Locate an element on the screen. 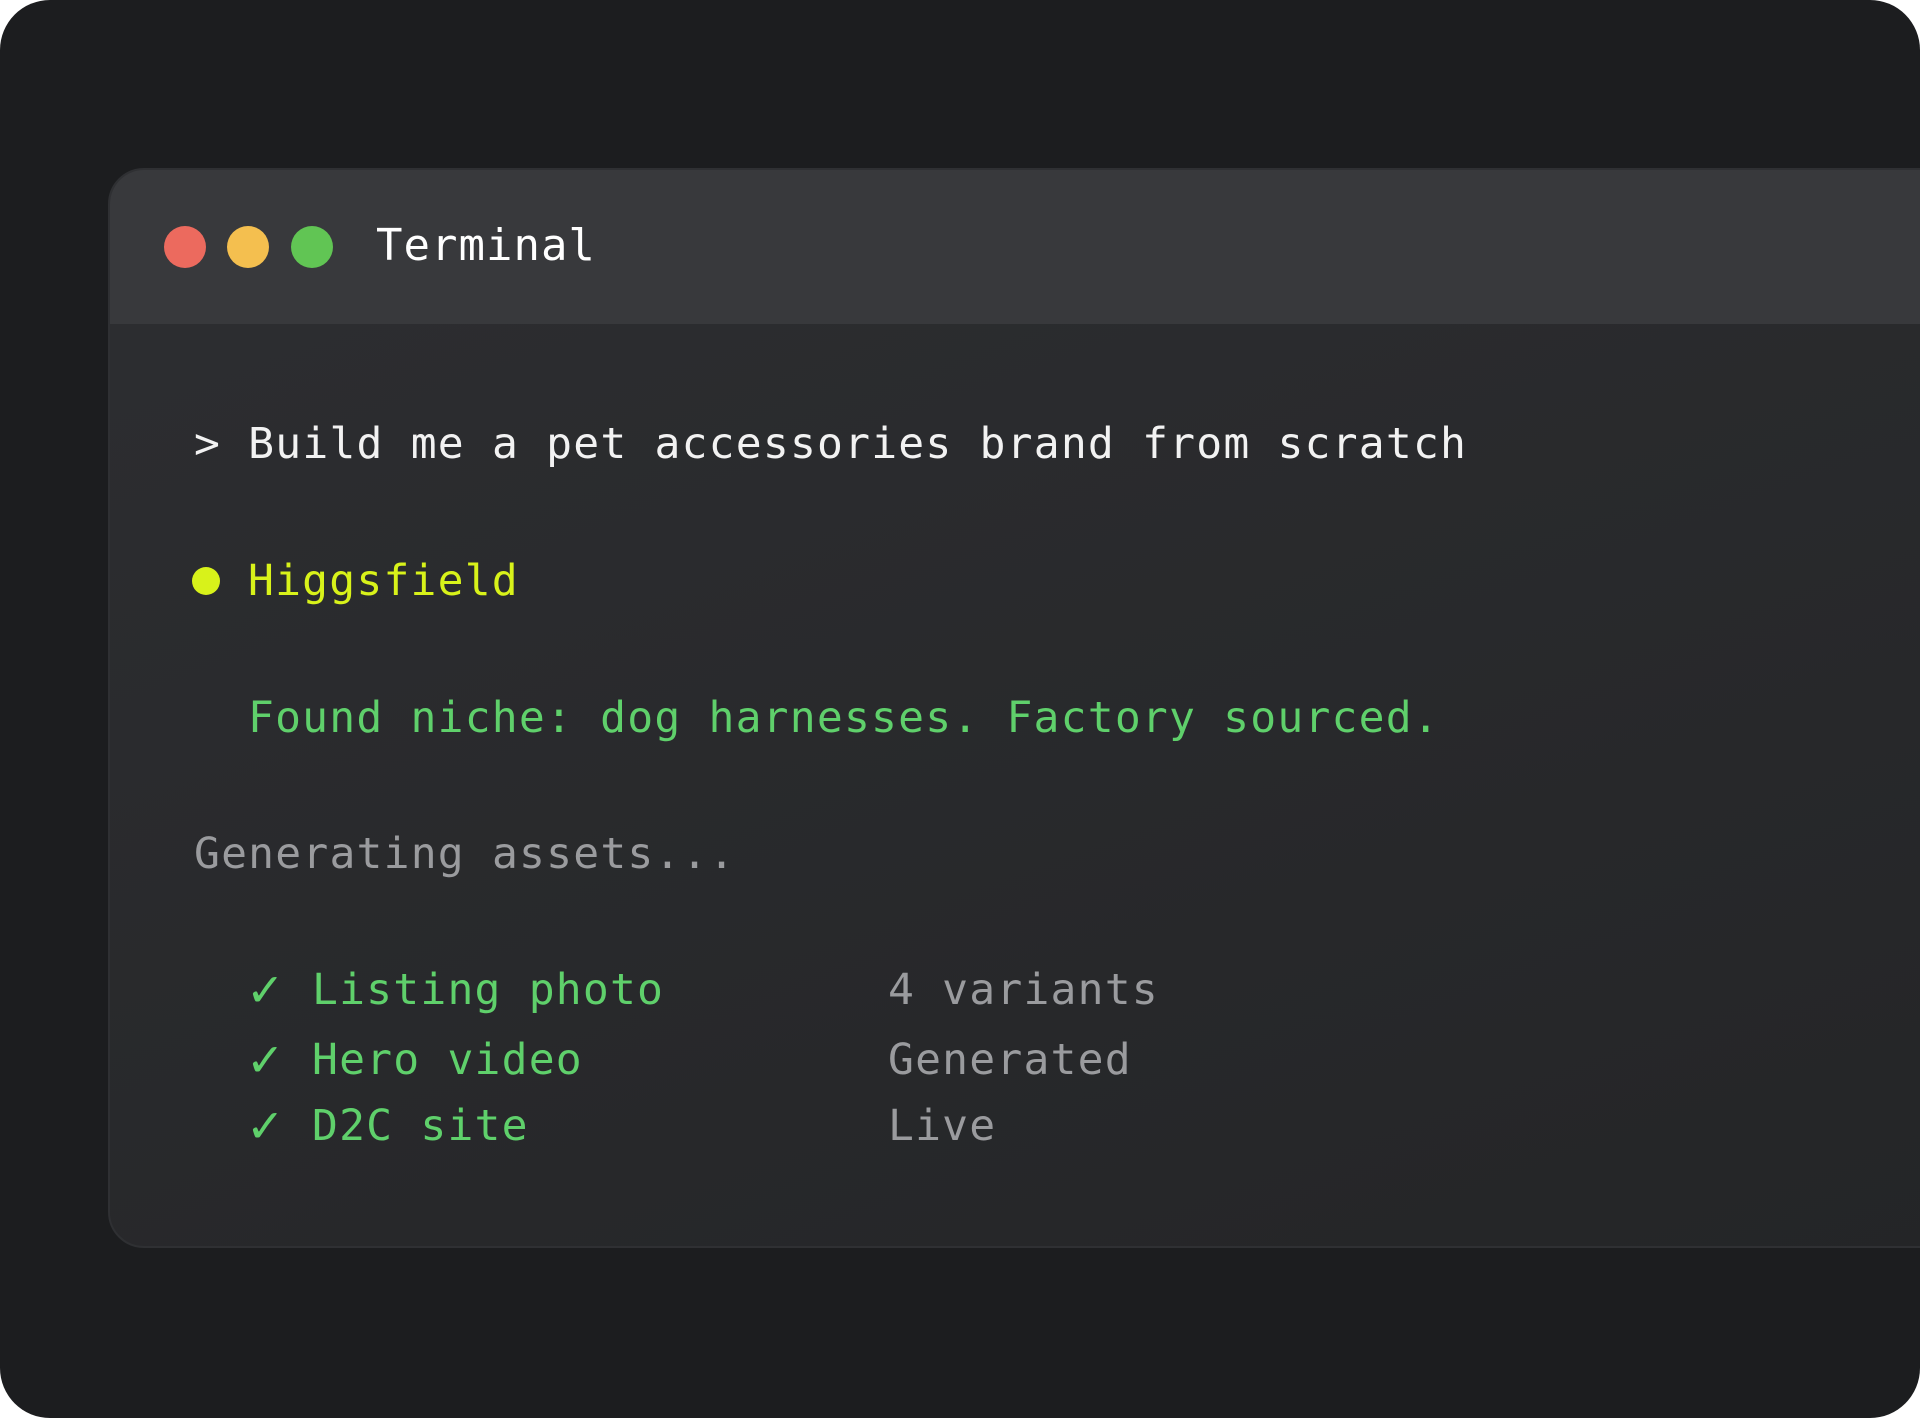 The width and height of the screenshot is (1920, 1418). checklist-item-label: Listing photo is located at coordinates (488, 990).